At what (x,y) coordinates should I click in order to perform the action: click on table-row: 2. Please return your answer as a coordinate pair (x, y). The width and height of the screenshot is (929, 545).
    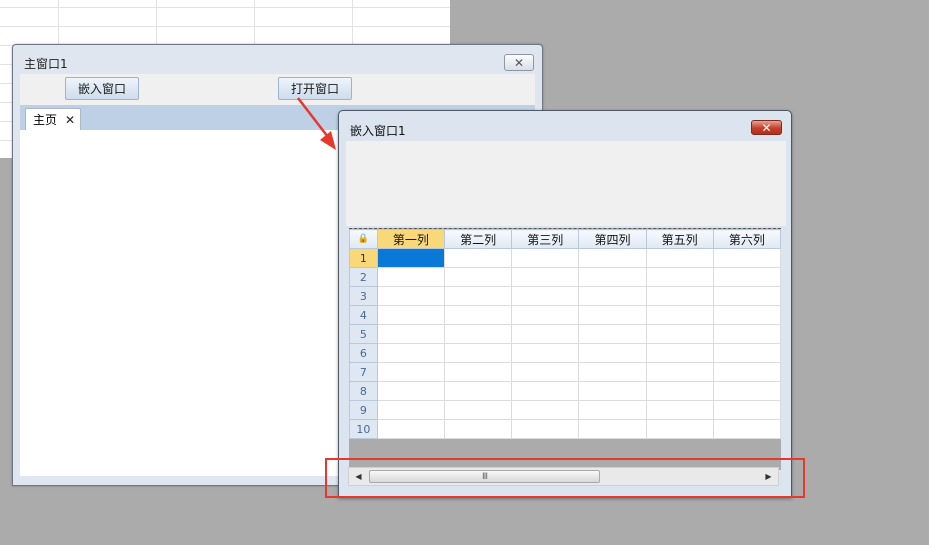
    Looking at the image, I should click on (565, 277).